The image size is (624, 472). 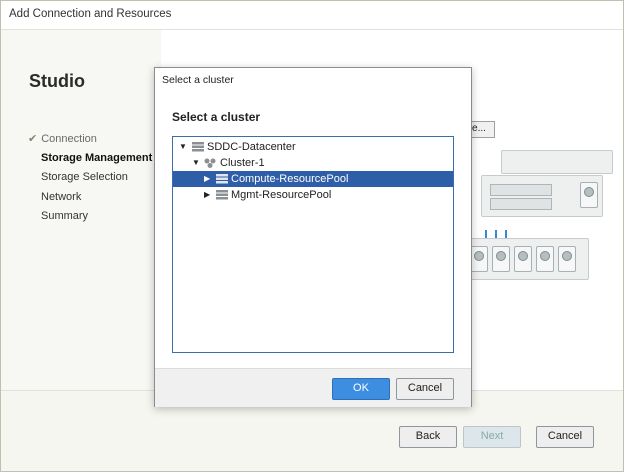 I want to click on server-unit-bottom, so click(x=525, y=259).